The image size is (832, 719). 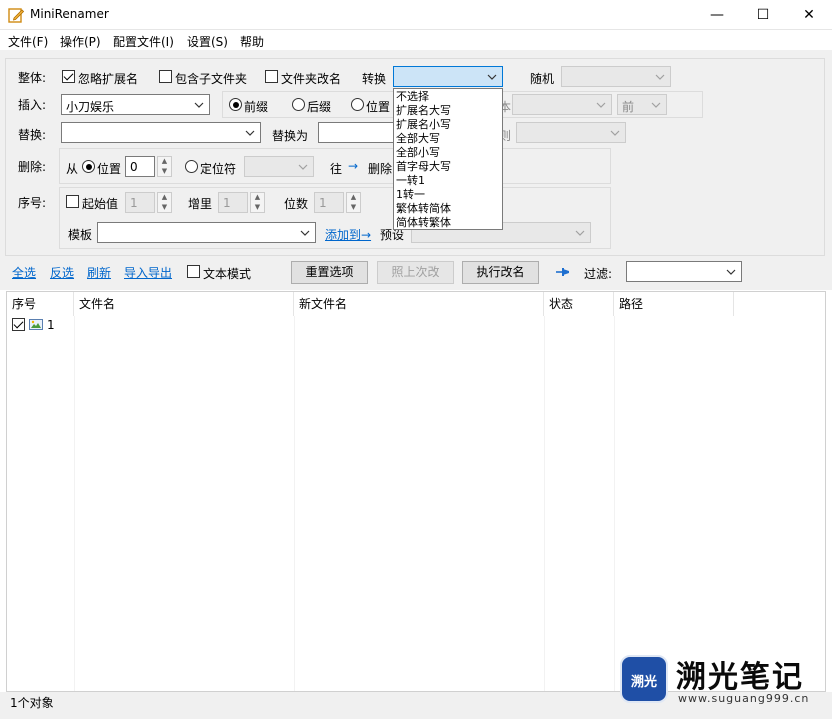 What do you see at coordinates (311, 79) in the screenshot?
I see `folder-rename-label: 文件夹改名` at bounding box center [311, 79].